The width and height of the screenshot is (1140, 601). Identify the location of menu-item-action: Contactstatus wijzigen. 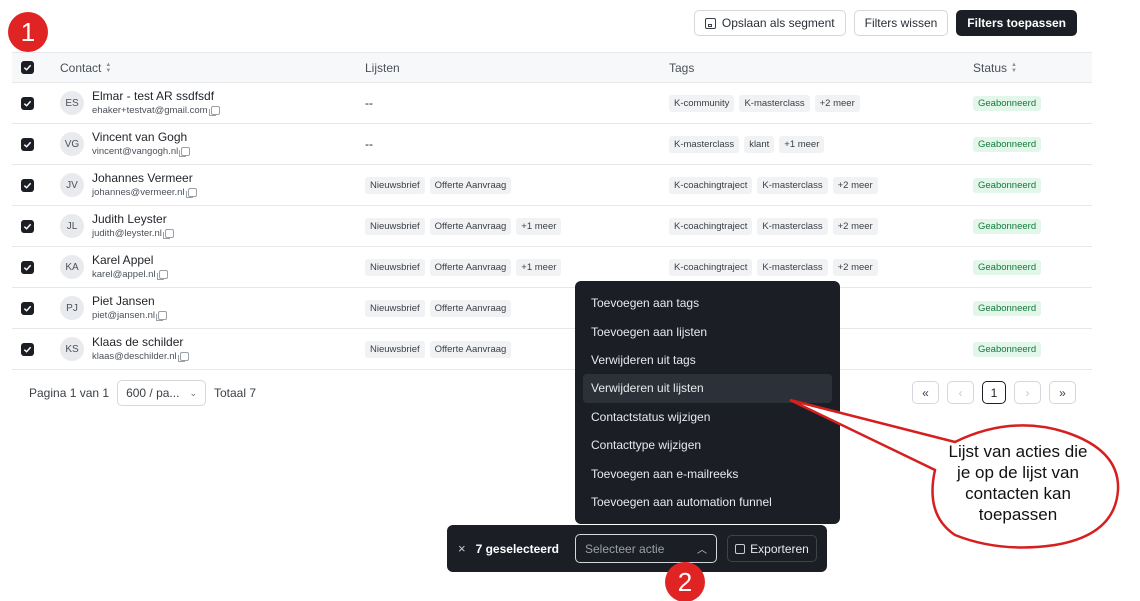
(707, 417).